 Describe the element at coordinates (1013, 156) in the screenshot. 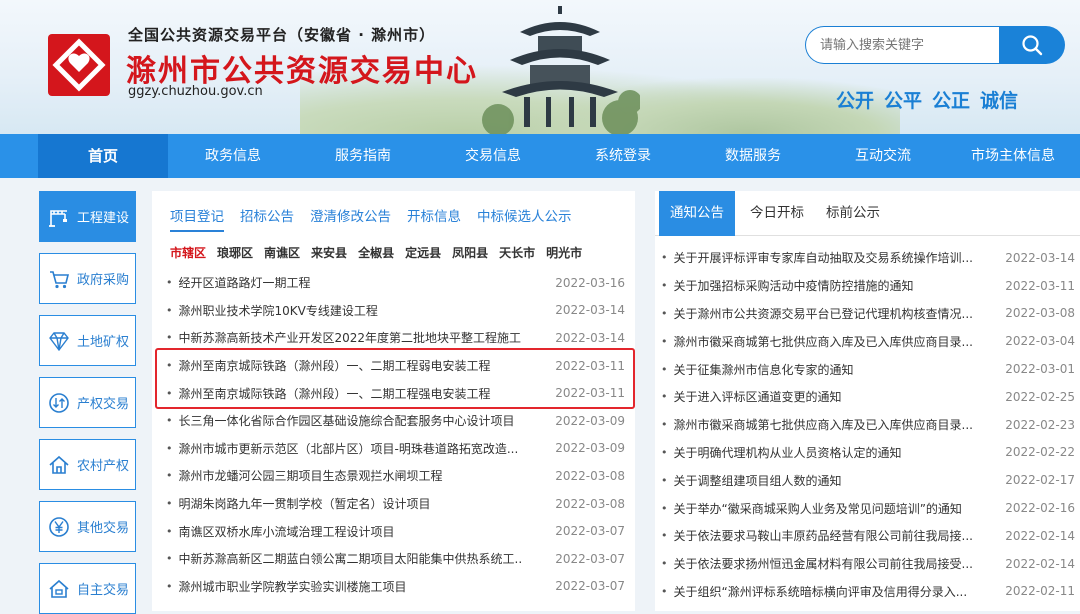

I see `nav-market-entity: 市场主体信息` at that location.